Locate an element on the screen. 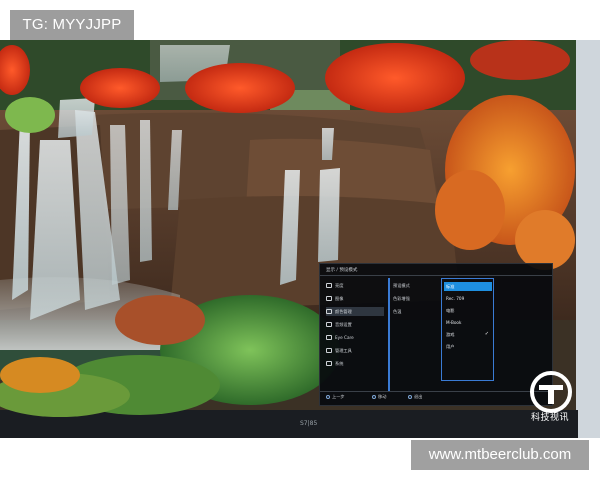  osd-submenu-item-color-temp: 色温 is located at coordinates (416, 311).